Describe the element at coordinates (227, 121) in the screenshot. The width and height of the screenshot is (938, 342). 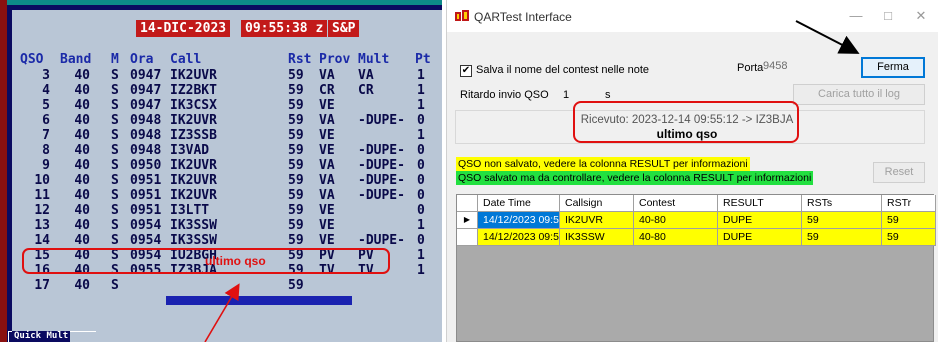
I see `log-row: 6 40 S 0948 IK2UVR 59 VA -DUPE- 0` at that location.